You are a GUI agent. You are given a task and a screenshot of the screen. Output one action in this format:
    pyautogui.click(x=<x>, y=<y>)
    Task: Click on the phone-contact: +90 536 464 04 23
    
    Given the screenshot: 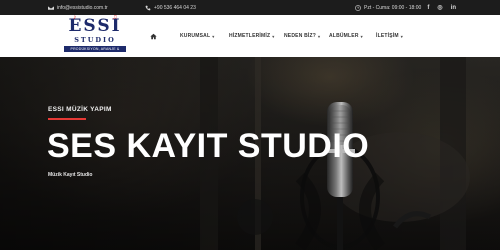 What is the action you would take?
    pyautogui.click(x=170, y=7)
    